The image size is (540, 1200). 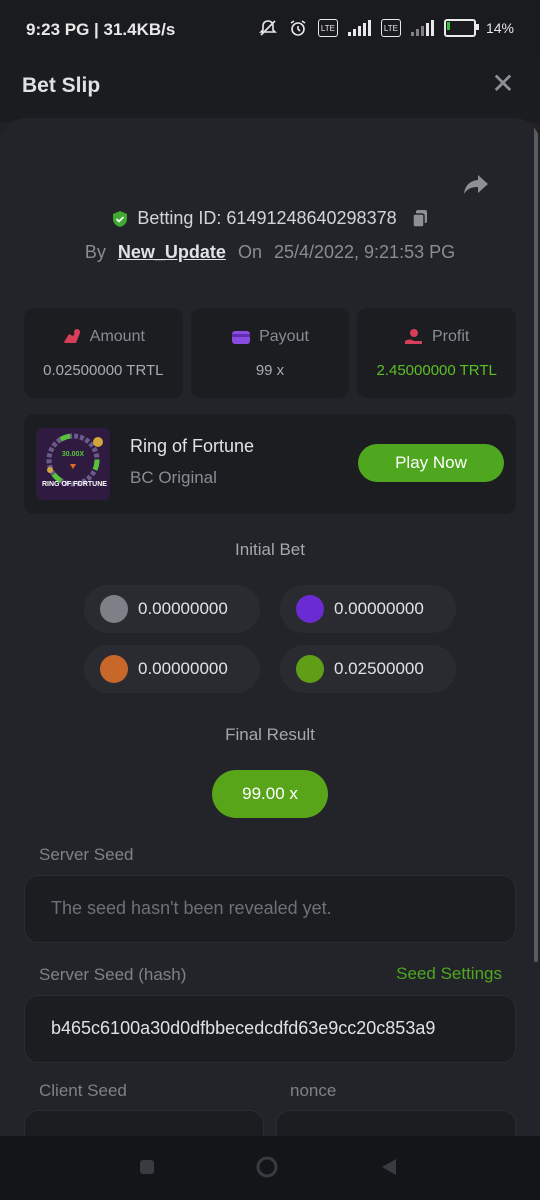 What do you see at coordinates (86, 854) in the screenshot?
I see `server-seed-label: Server Seed` at bounding box center [86, 854].